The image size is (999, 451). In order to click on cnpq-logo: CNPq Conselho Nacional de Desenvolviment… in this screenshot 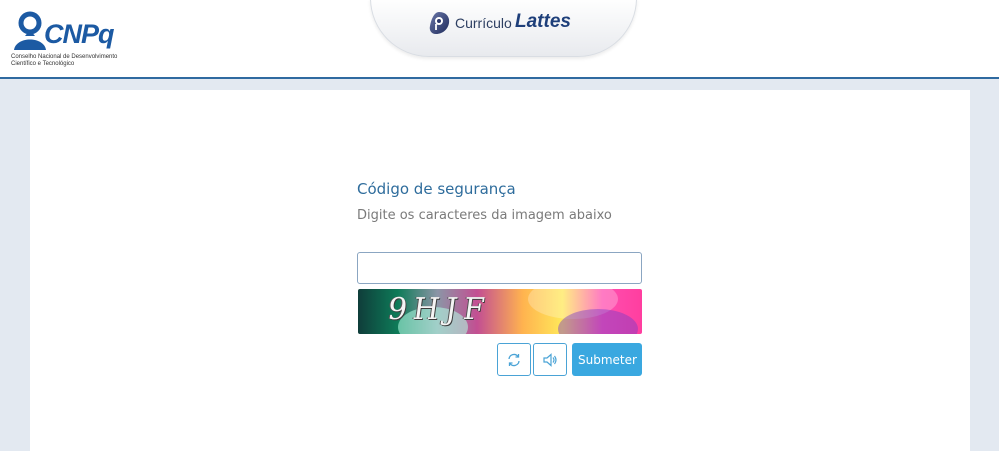, I will do `click(80, 41)`.